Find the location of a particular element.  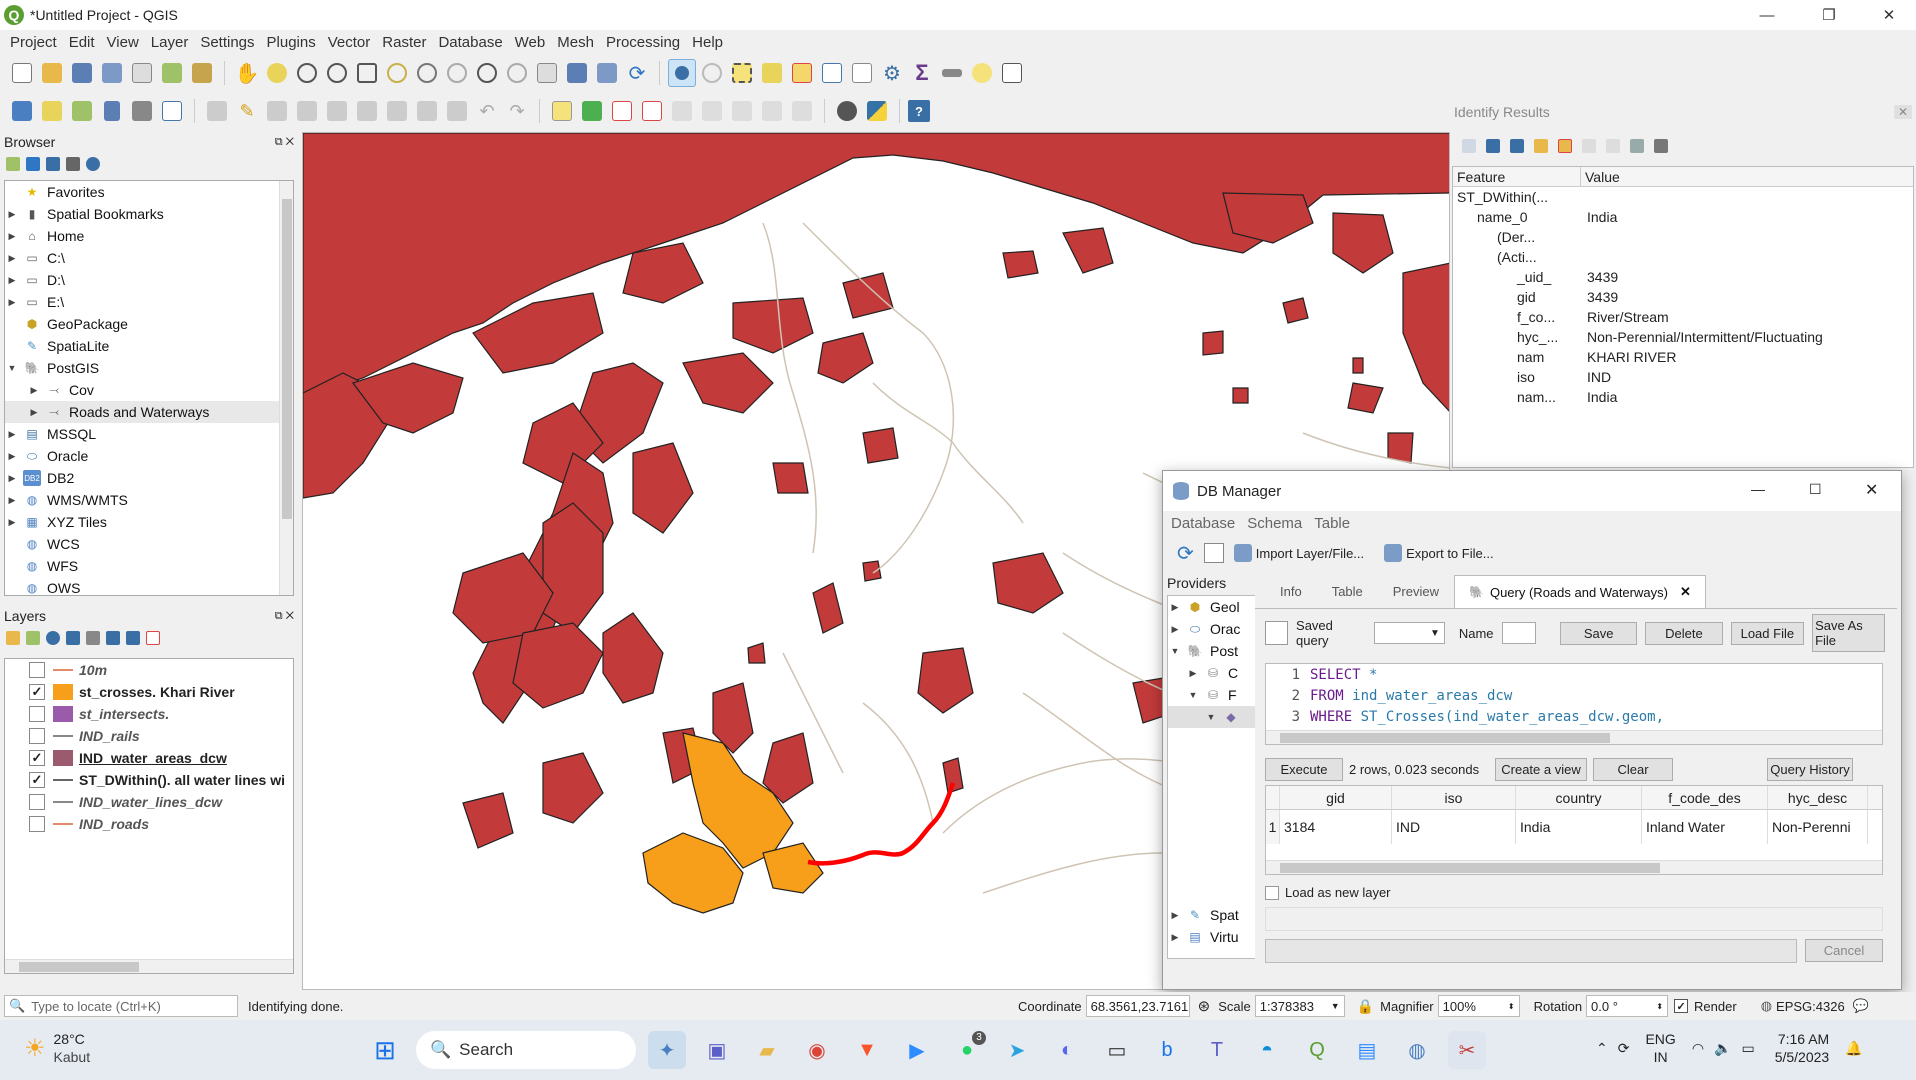

menu-database: Database is located at coordinates (470, 42).